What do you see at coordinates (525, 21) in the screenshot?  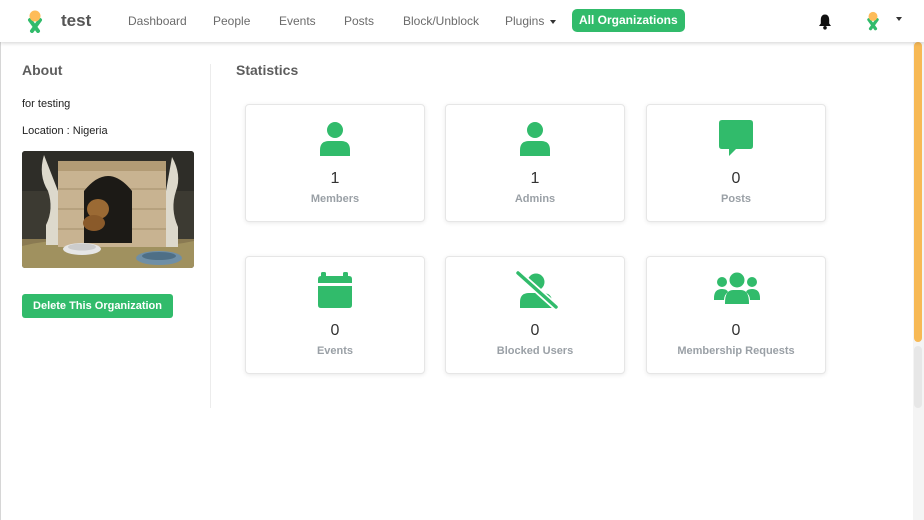 I see `nav-plugins-label: Plugins` at bounding box center [525, 21].